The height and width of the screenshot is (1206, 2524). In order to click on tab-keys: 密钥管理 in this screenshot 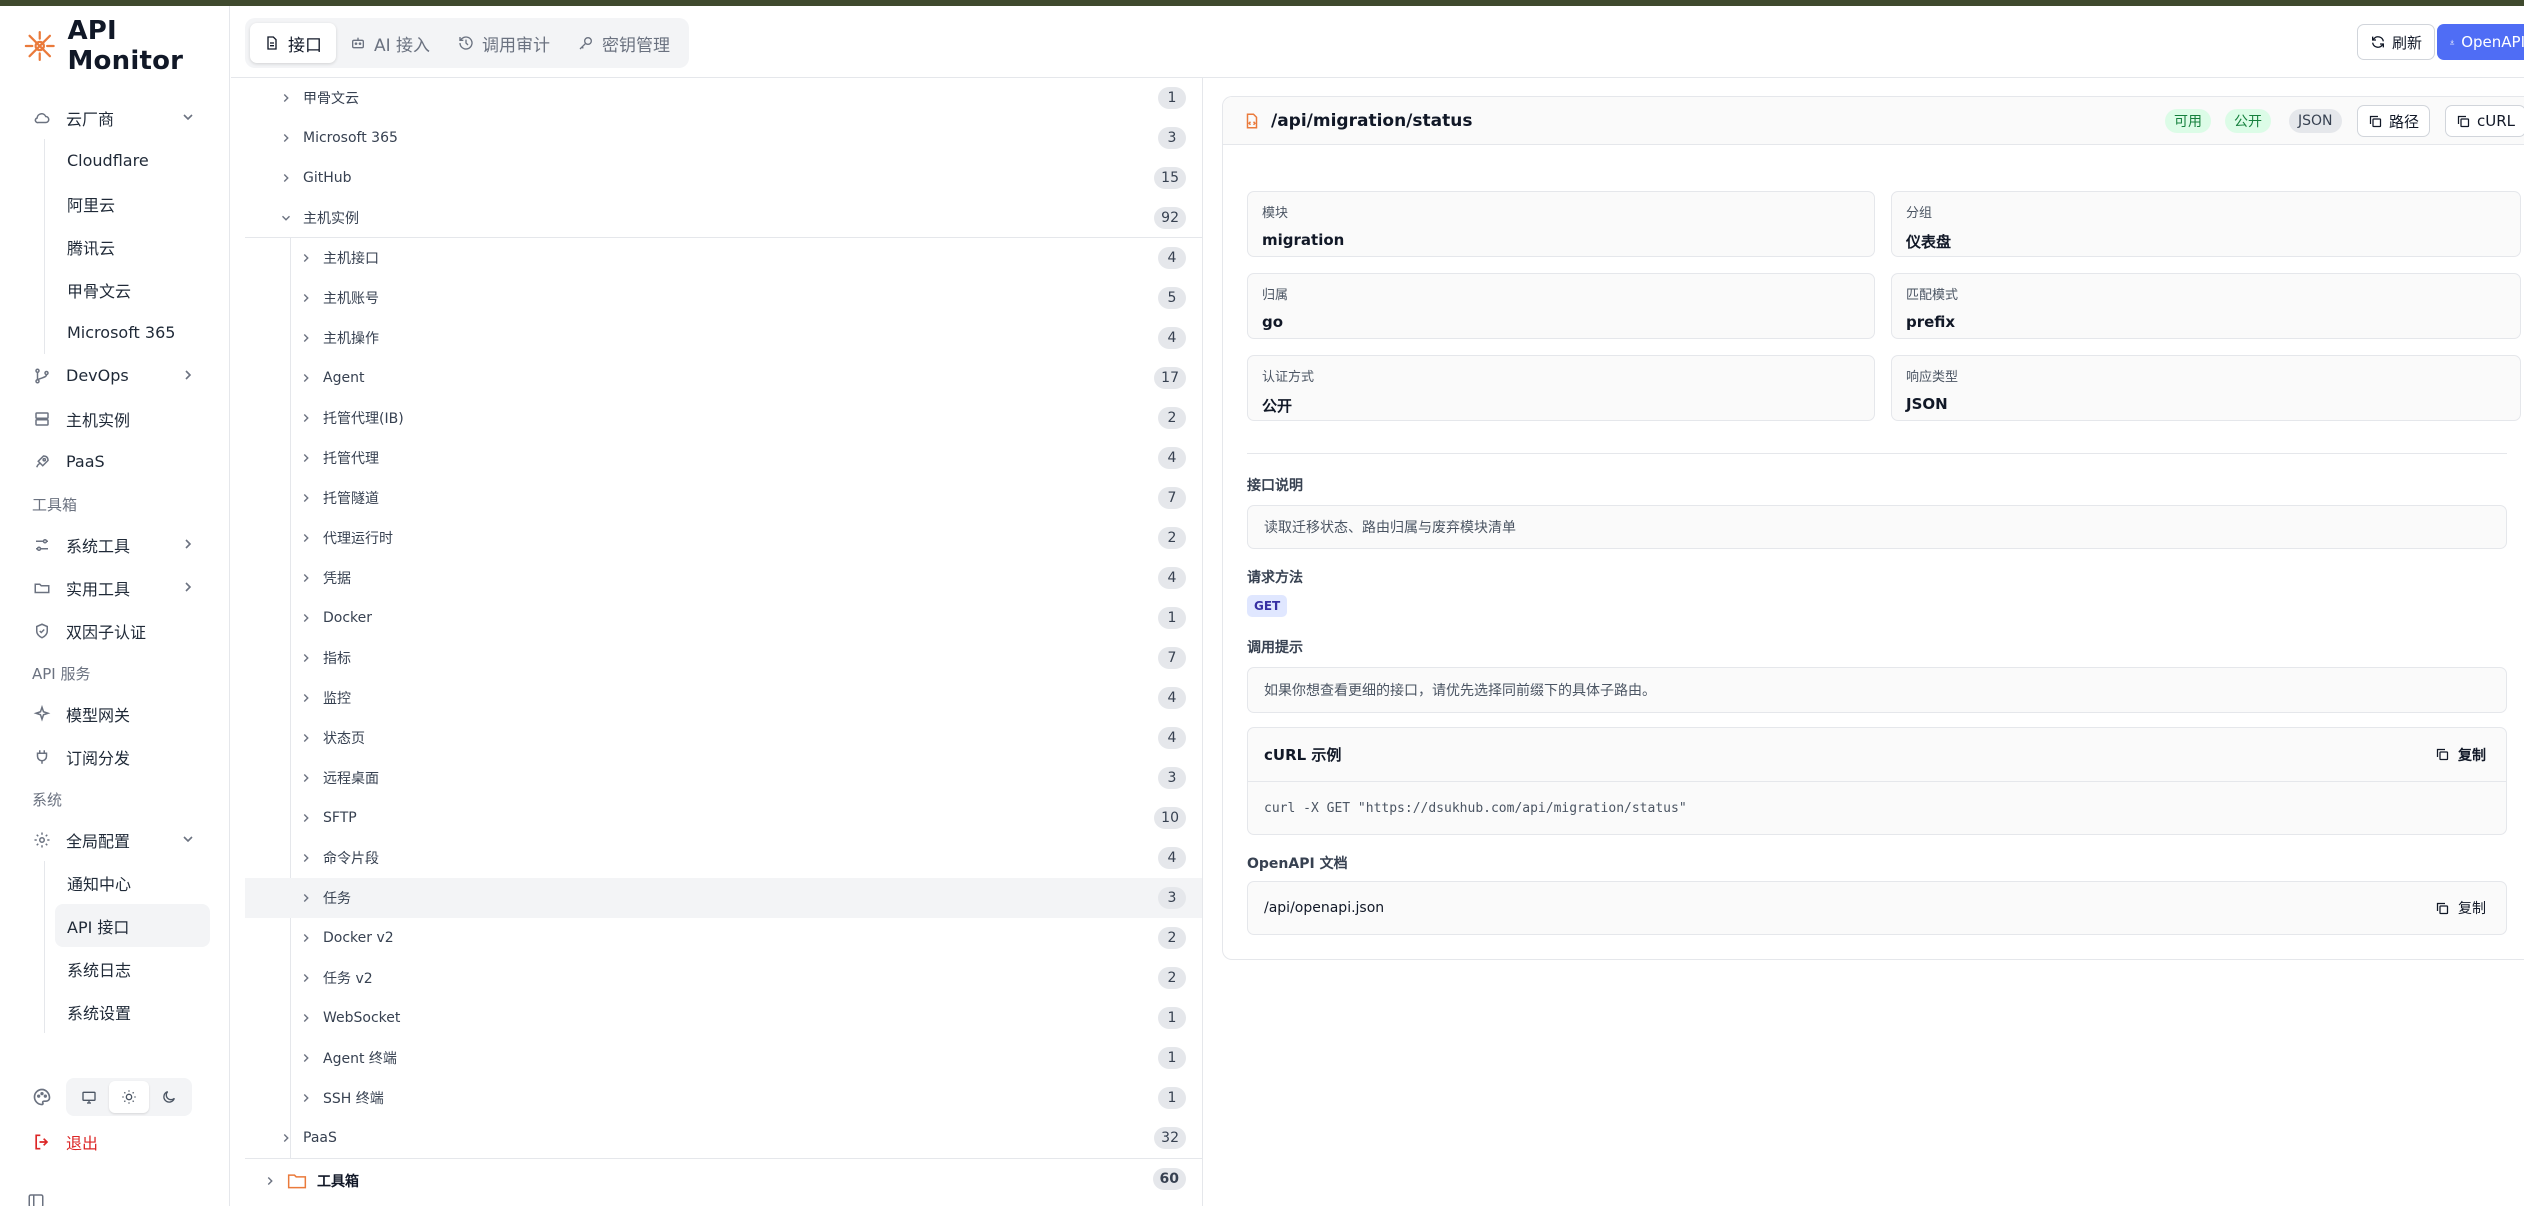, I will do `click(624, 43)`.